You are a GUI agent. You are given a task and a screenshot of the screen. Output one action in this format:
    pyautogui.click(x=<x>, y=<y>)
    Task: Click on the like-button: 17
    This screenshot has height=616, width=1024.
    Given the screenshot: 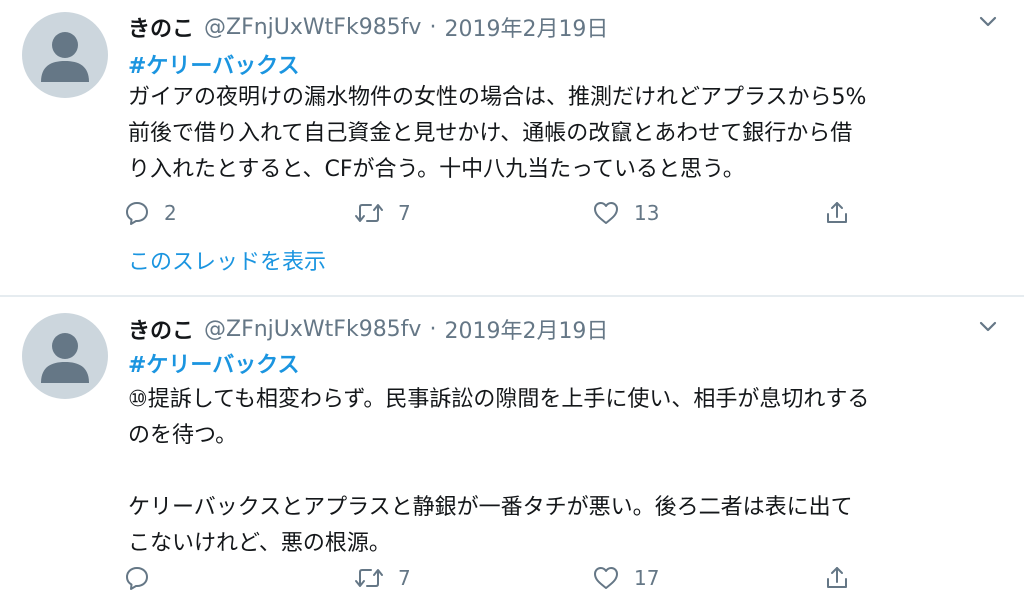 What is the action you would take?
    pyautogui.click(x=625, y=578)
    